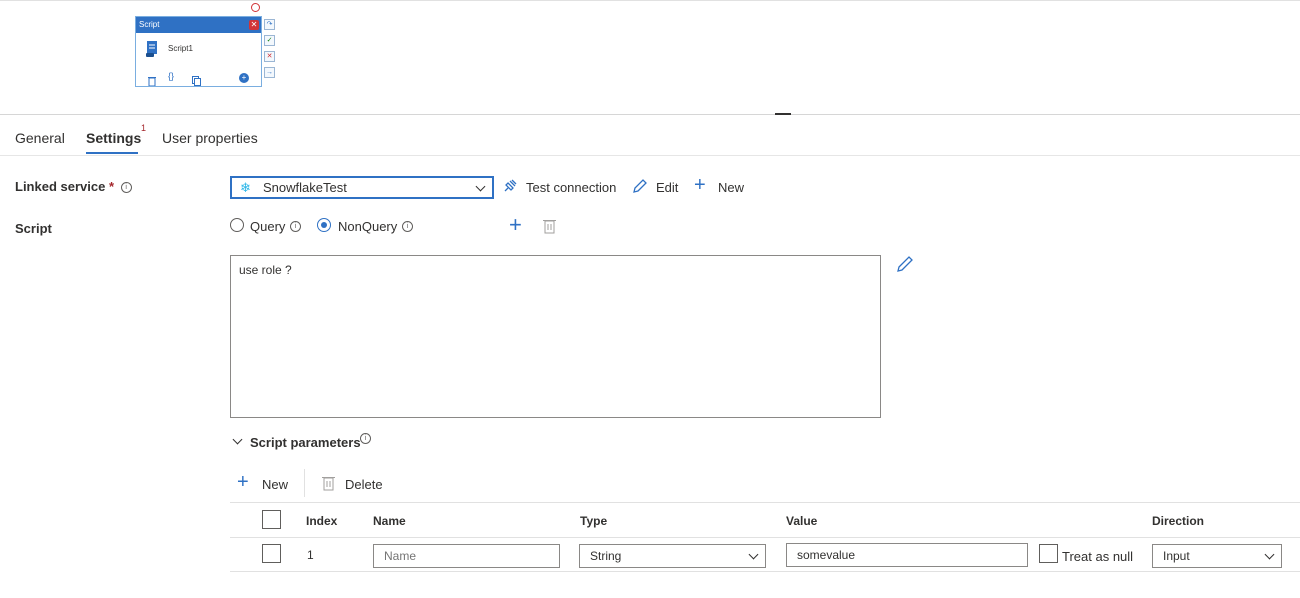  I want to click on script-parameters-title: Script parameters, so click(305, 442).